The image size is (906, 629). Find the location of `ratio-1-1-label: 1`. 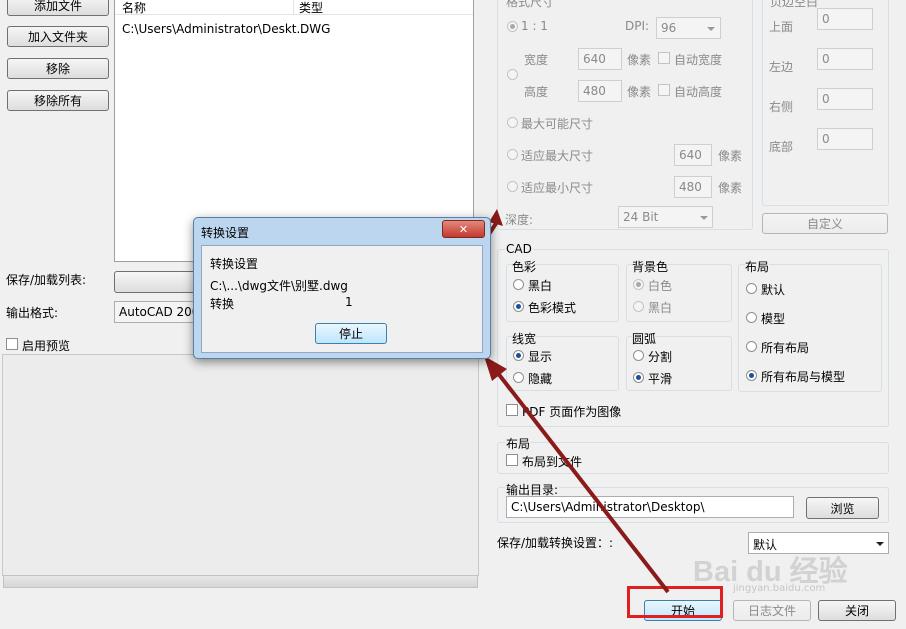

ratio-1-1-label: 1 is located at coordinates (534, 26).